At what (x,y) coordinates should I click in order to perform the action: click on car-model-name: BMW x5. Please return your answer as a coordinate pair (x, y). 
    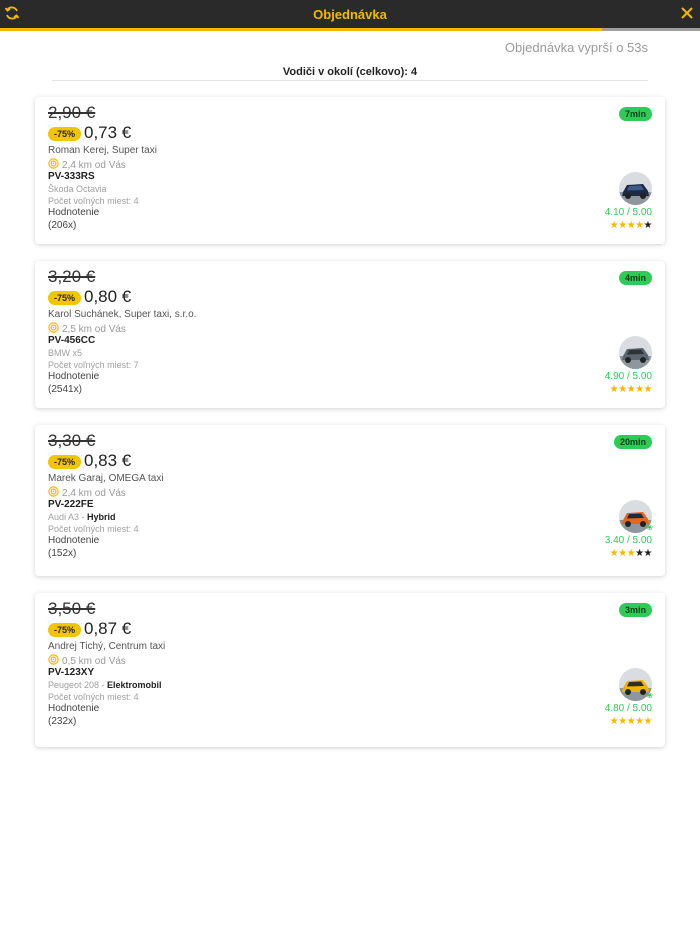
    Looking at the image, I should click on (65, 353).